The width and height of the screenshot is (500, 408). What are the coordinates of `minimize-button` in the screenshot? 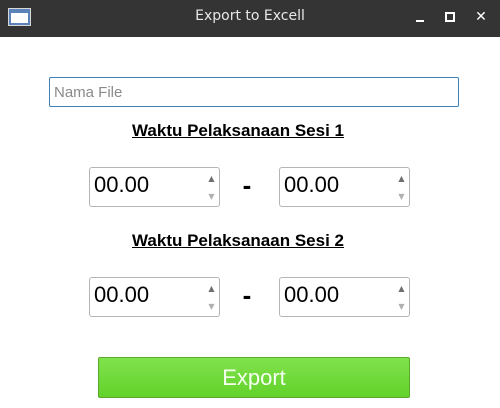 It's located at (420, 17).